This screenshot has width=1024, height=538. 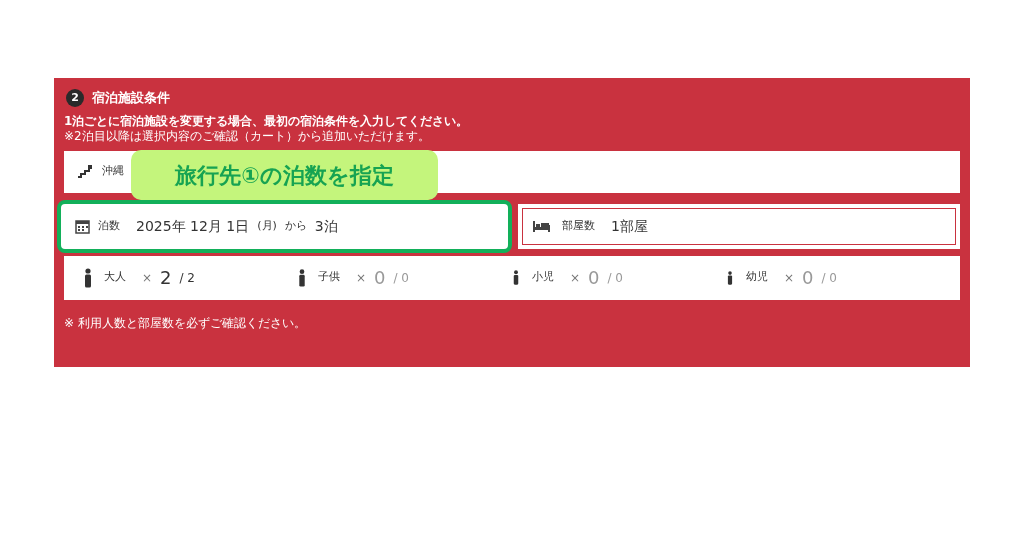 What do you see at coordinates (131, 98) in the screenshot?
I see `section-title: 宿泊施設条件` at bounding box center [131, 98].